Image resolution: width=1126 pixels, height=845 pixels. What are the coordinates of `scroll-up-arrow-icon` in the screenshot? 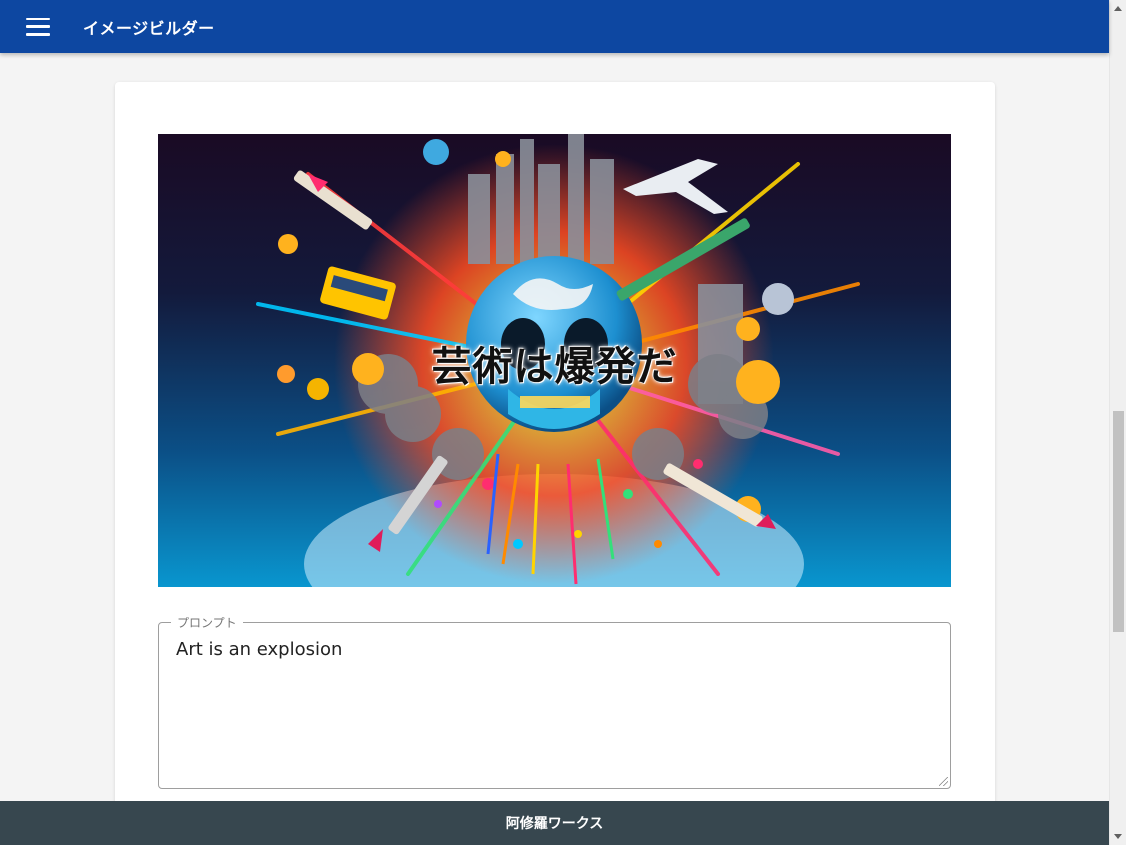 It's located at (1118, 8).